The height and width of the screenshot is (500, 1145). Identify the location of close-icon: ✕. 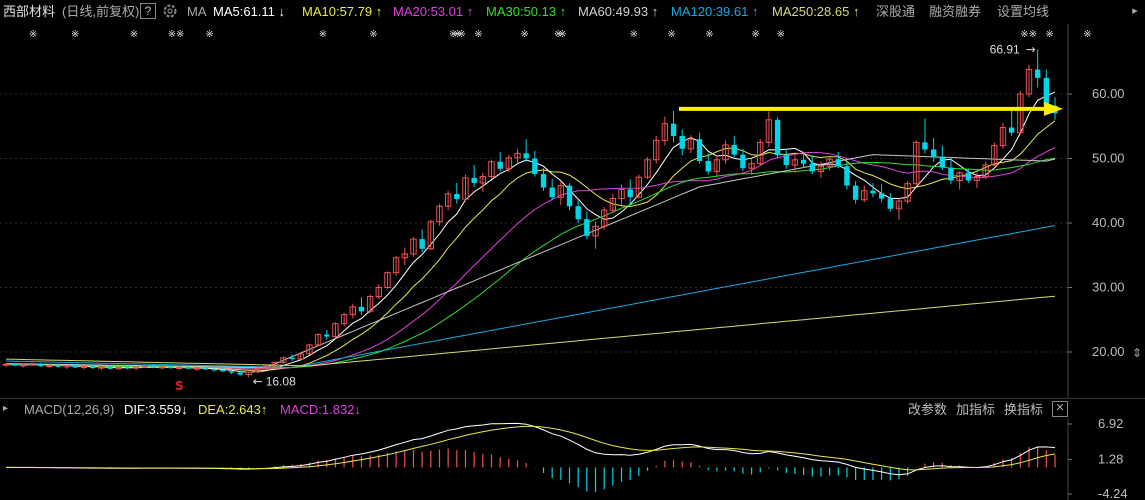
(1060, 409).